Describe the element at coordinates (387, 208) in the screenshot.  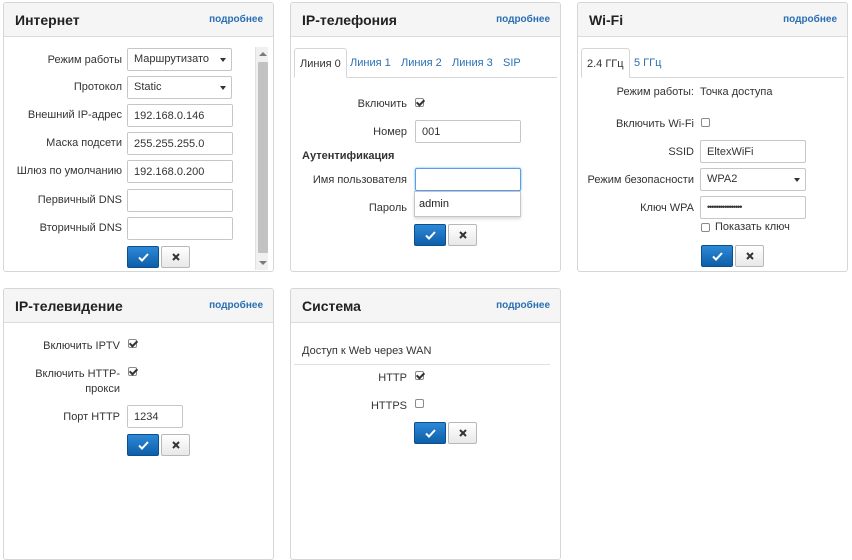
I see `voip-password-label: Пароль` at that location.